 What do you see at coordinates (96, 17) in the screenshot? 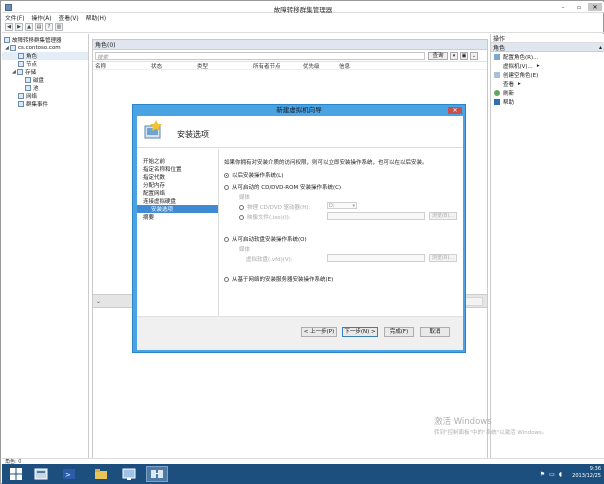
I see `menu-help: 帮助(H)` at bounding box center [96, 17].